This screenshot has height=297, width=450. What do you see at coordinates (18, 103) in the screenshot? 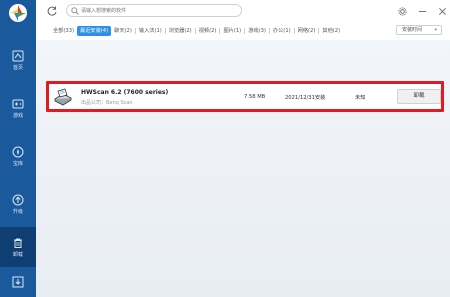
I see `gamepad-icon` at bounding box center [18, 103].